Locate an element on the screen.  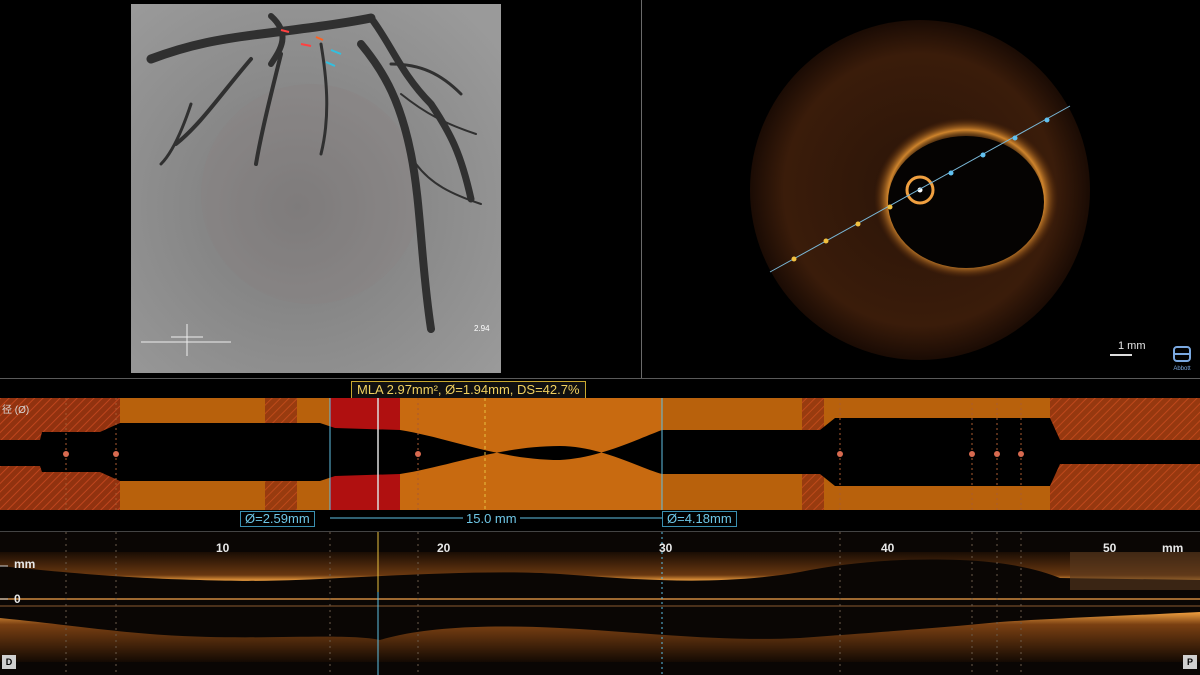
lesion-length-label: 15.0 mm is located at coordinates (491, 518).